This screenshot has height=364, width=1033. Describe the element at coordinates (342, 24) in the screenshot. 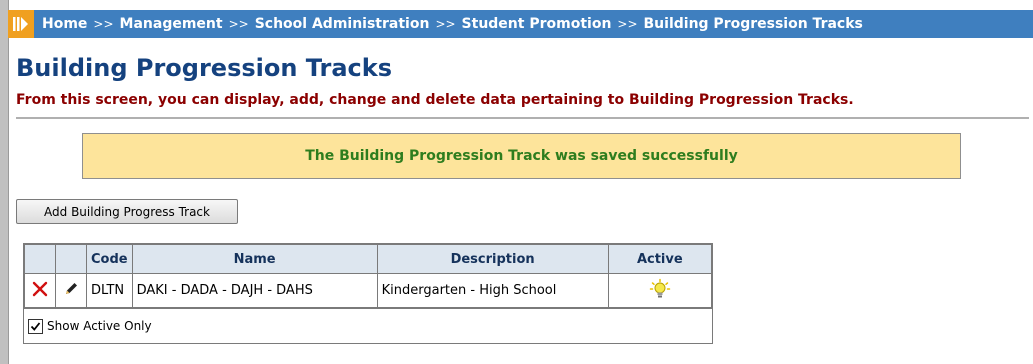

I see `breadcrumb-school-administration: School Administration` at that location.